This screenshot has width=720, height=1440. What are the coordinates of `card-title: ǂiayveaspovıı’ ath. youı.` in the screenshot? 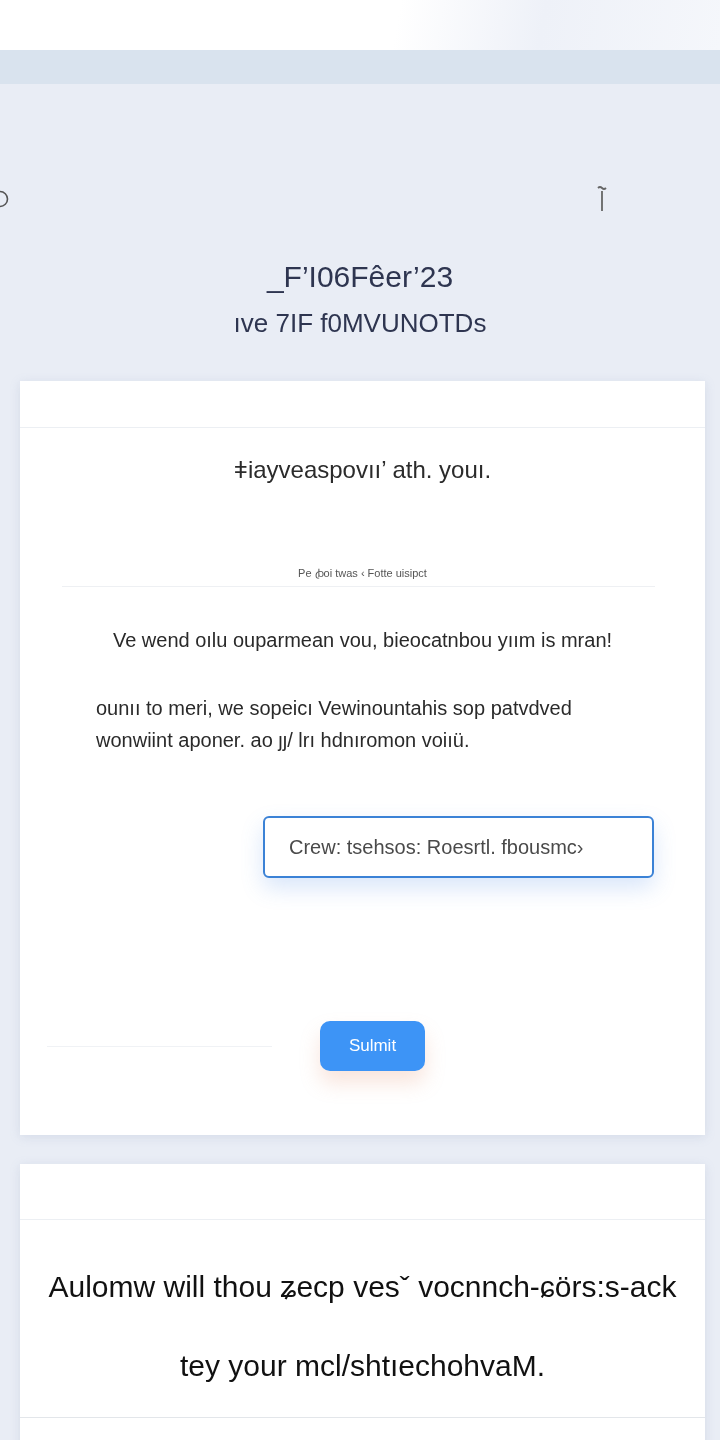 It's located at (362, 470).